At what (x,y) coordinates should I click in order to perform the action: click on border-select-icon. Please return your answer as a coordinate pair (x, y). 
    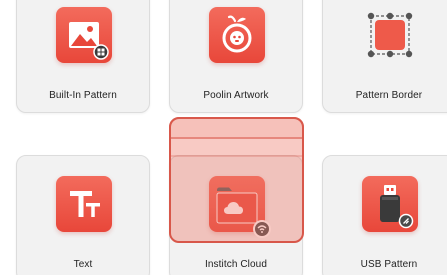
    Looking at the image, I should click on (390, 35).